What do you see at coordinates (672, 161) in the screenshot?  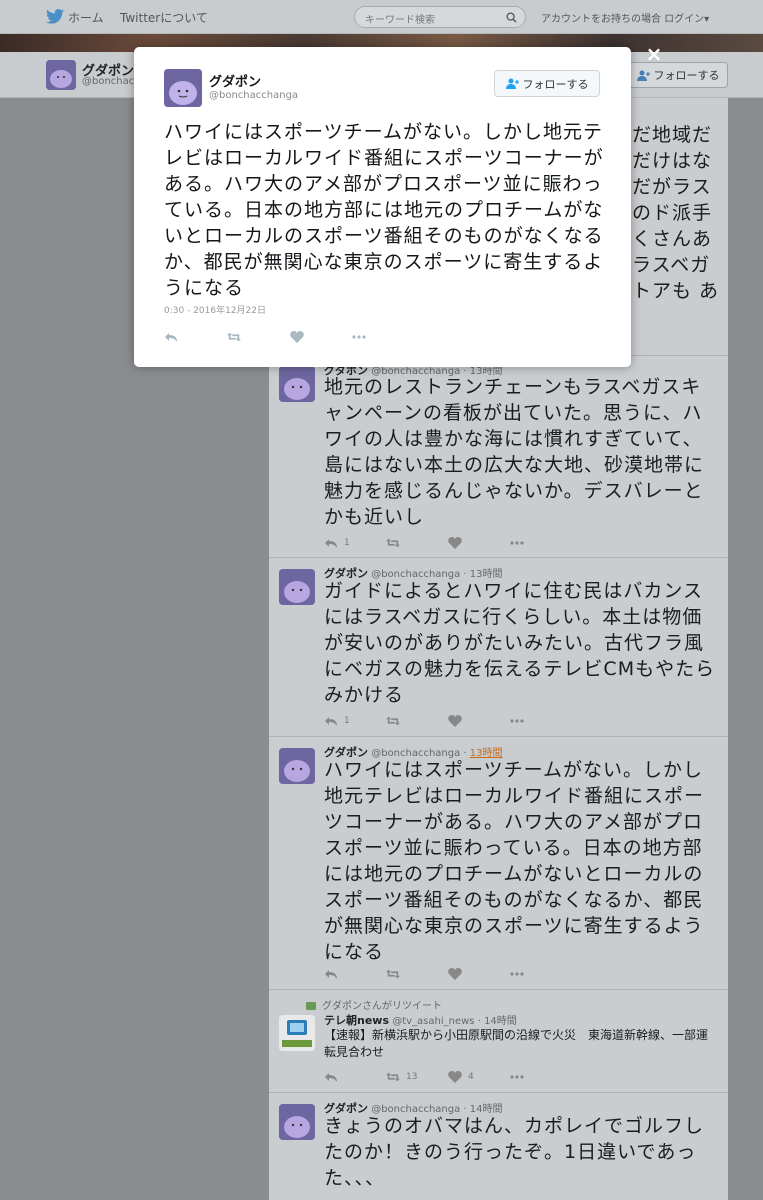 I see `partial-line: だけはな` at bounding box center [672, 161].